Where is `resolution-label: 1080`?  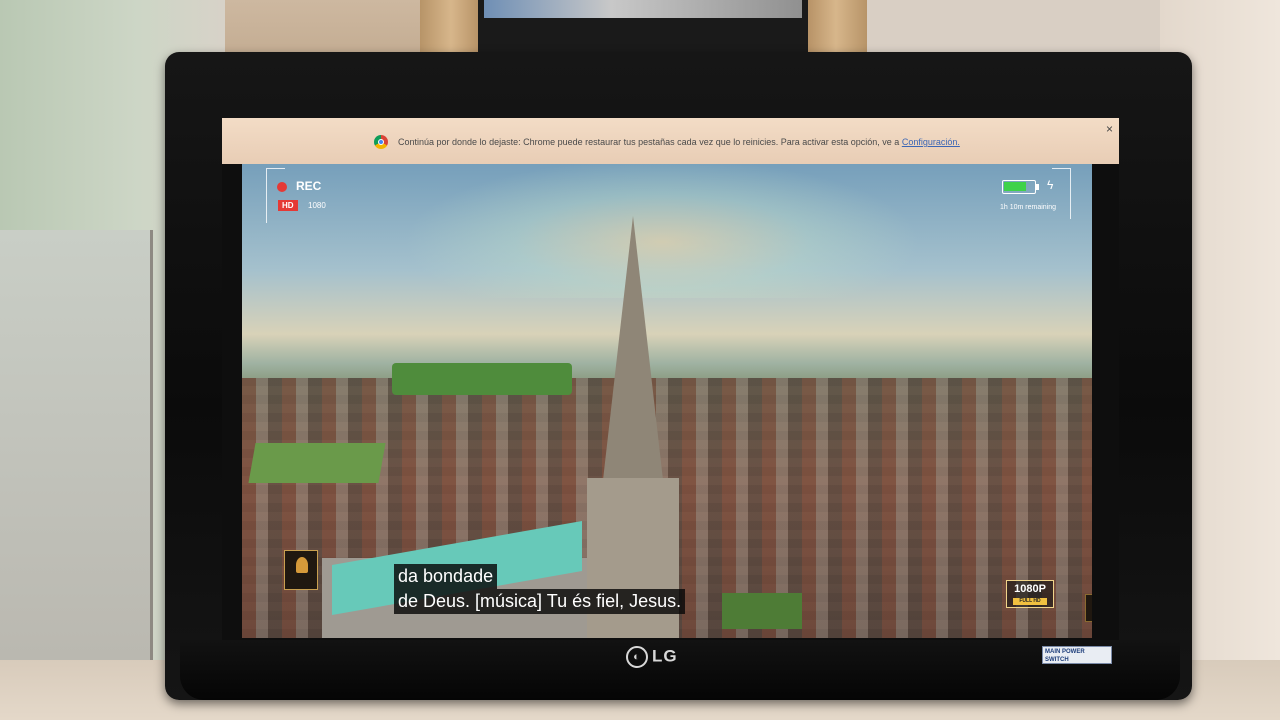
resolution-label: 1080 is located at coordinates (317, 205).